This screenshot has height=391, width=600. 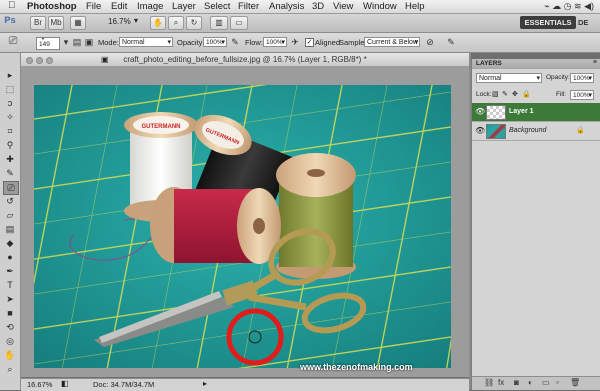 I want to click on layer-name: Background, so click(x=527, y=130).